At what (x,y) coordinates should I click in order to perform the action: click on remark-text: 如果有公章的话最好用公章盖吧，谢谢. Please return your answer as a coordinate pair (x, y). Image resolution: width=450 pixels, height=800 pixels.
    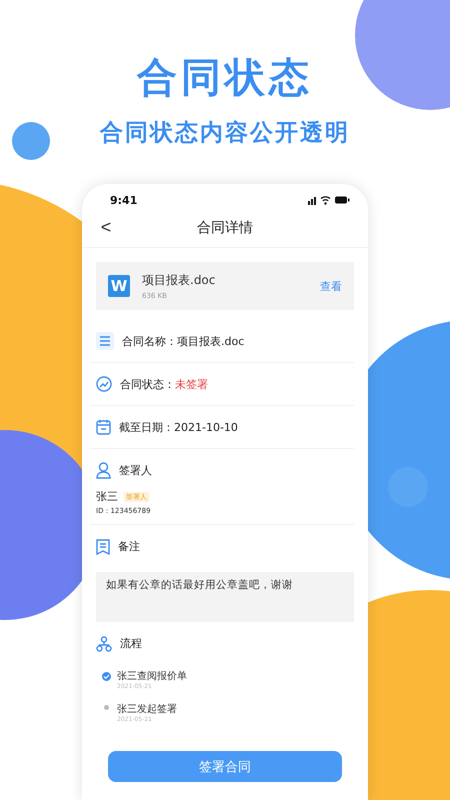
    Looking at the image, I should click on (225, 597).